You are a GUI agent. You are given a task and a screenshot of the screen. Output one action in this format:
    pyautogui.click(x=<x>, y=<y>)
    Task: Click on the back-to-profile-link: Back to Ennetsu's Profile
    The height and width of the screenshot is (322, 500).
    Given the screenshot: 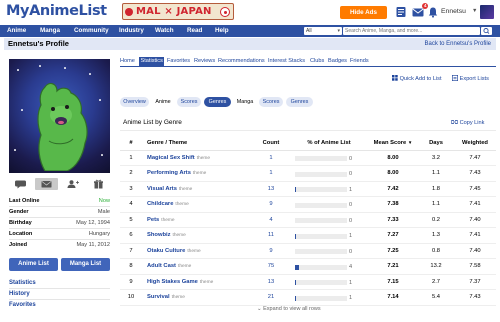 What is the action you would take?
    pyautogui.click(x=457, y=44)
    